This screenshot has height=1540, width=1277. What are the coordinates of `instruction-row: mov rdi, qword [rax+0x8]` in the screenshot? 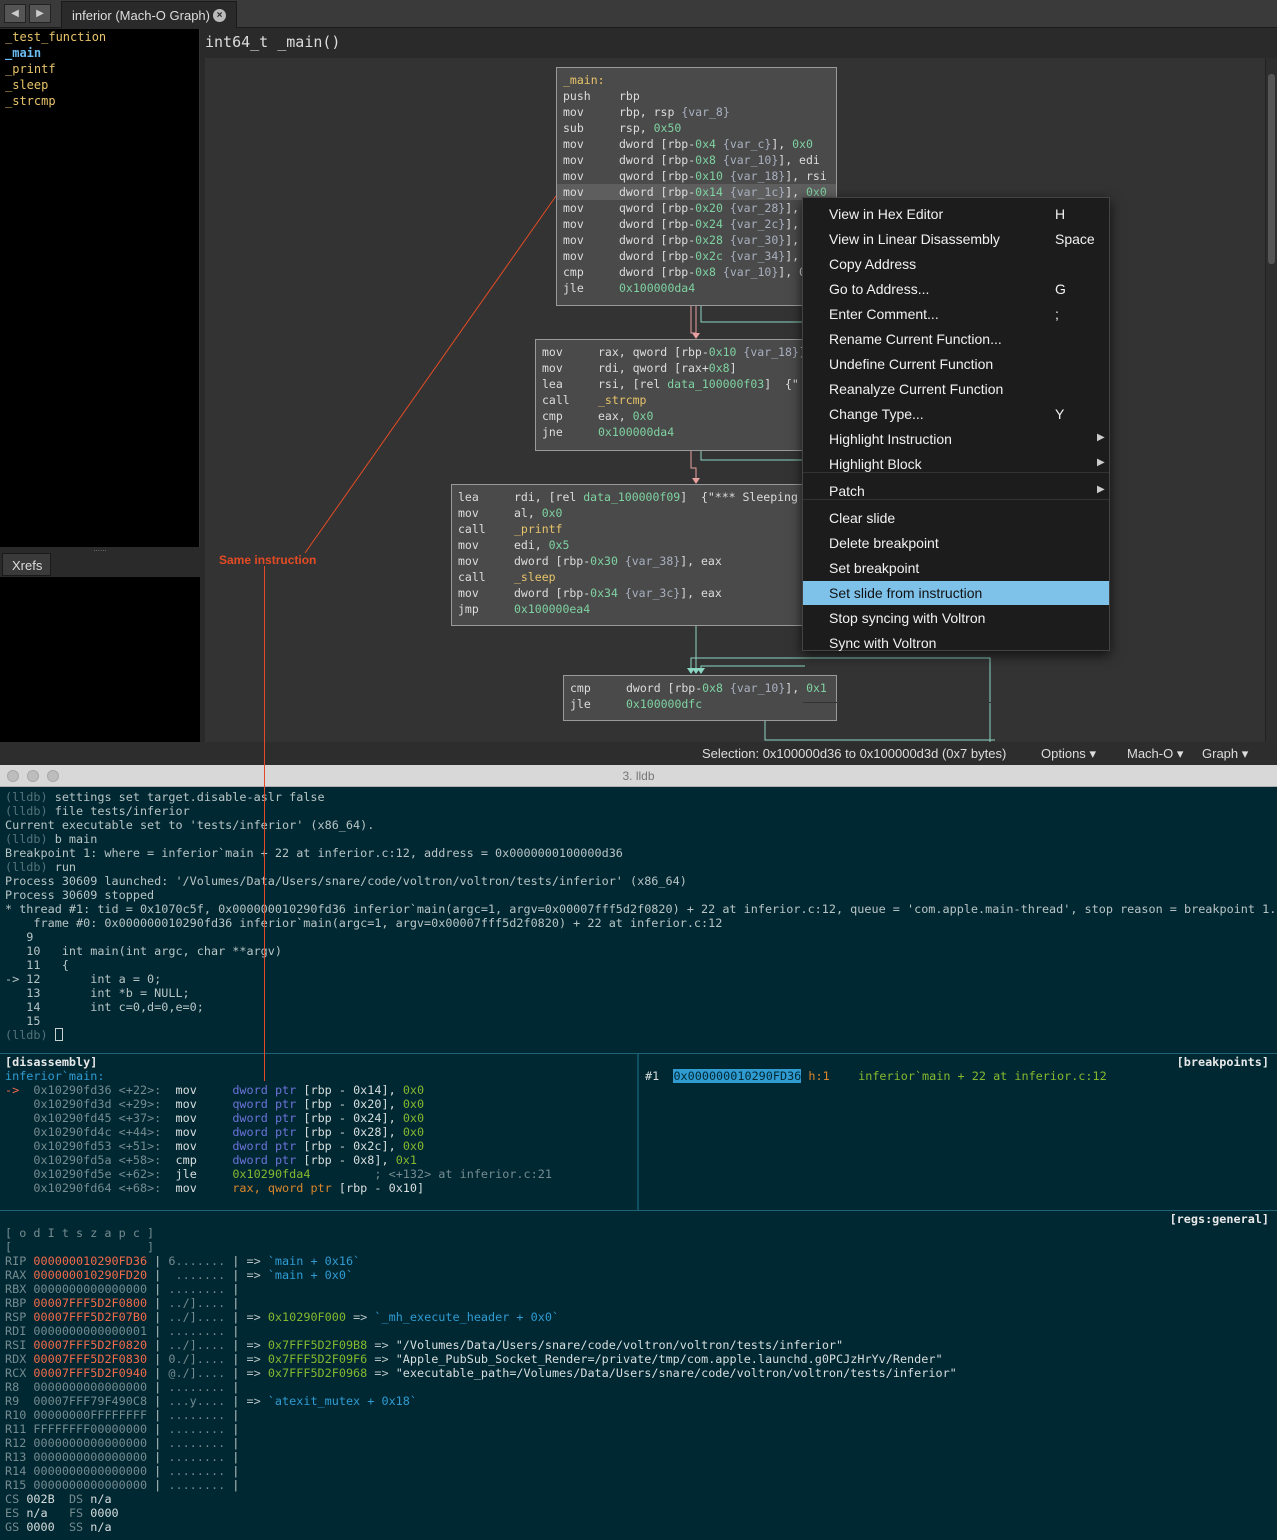 It's located at (674, 368).